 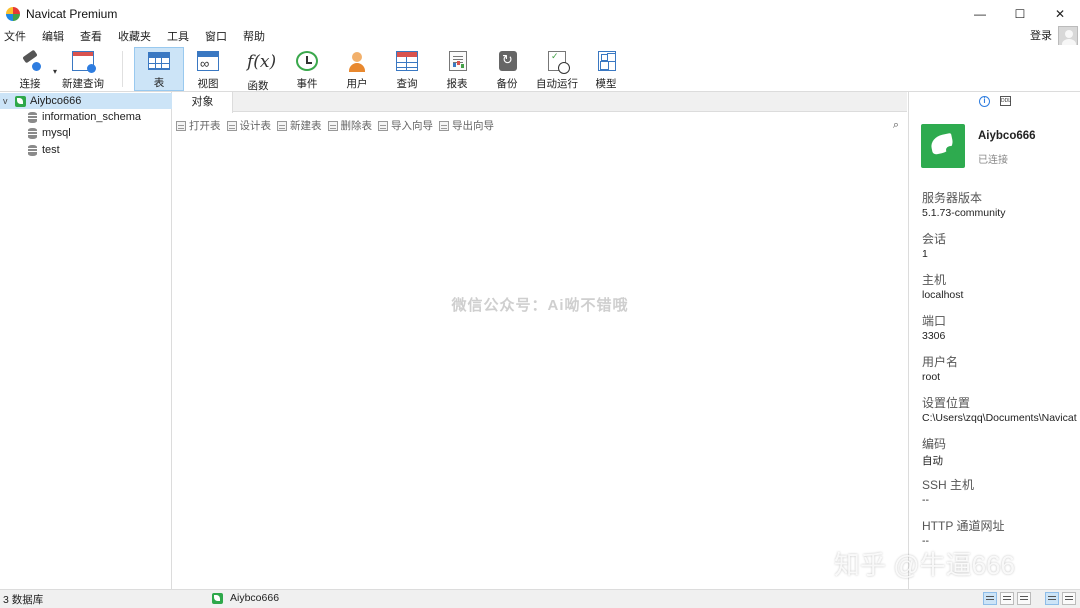 What do you see at coordinates (1069, 598) in the screenshot?
I see `toggle-right-pane-icon` at bounding box center [1069, 598].